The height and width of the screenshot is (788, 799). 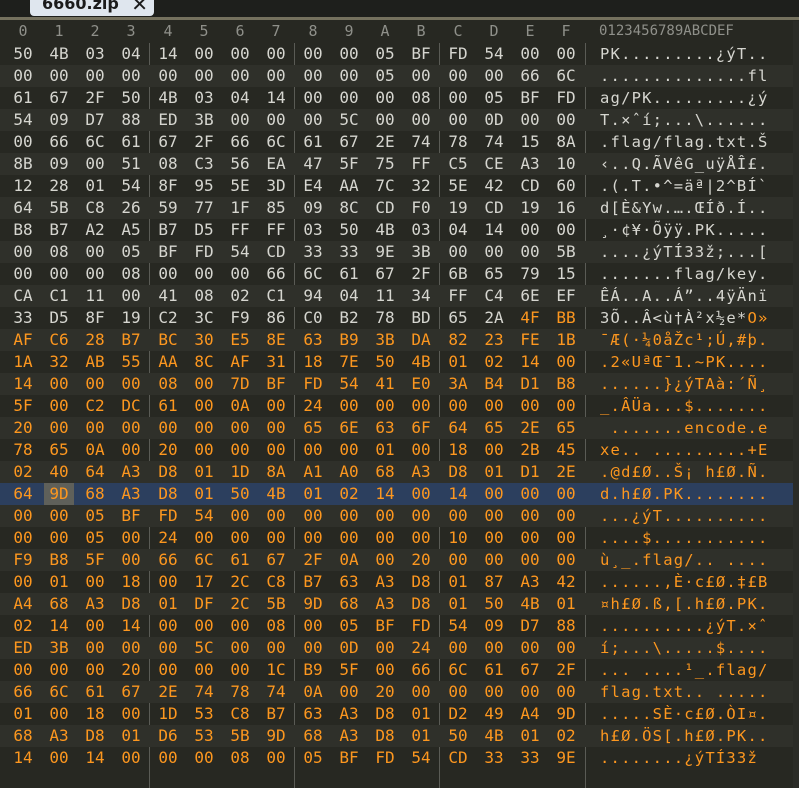 I want to click on hex-byte: AF, so click(x=23, y=340).